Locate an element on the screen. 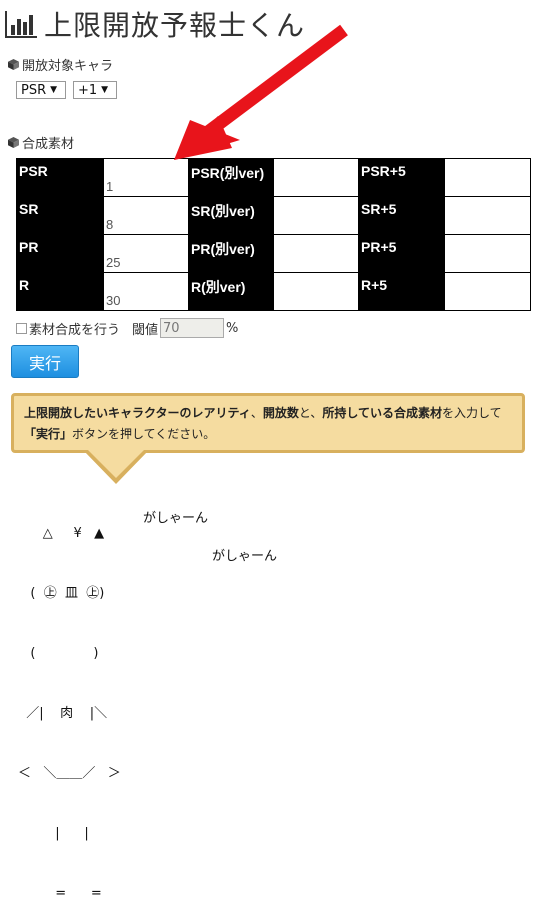 This screenshot has height=924, width=550. red-arrow-icon is located at coordinates (261, 92).